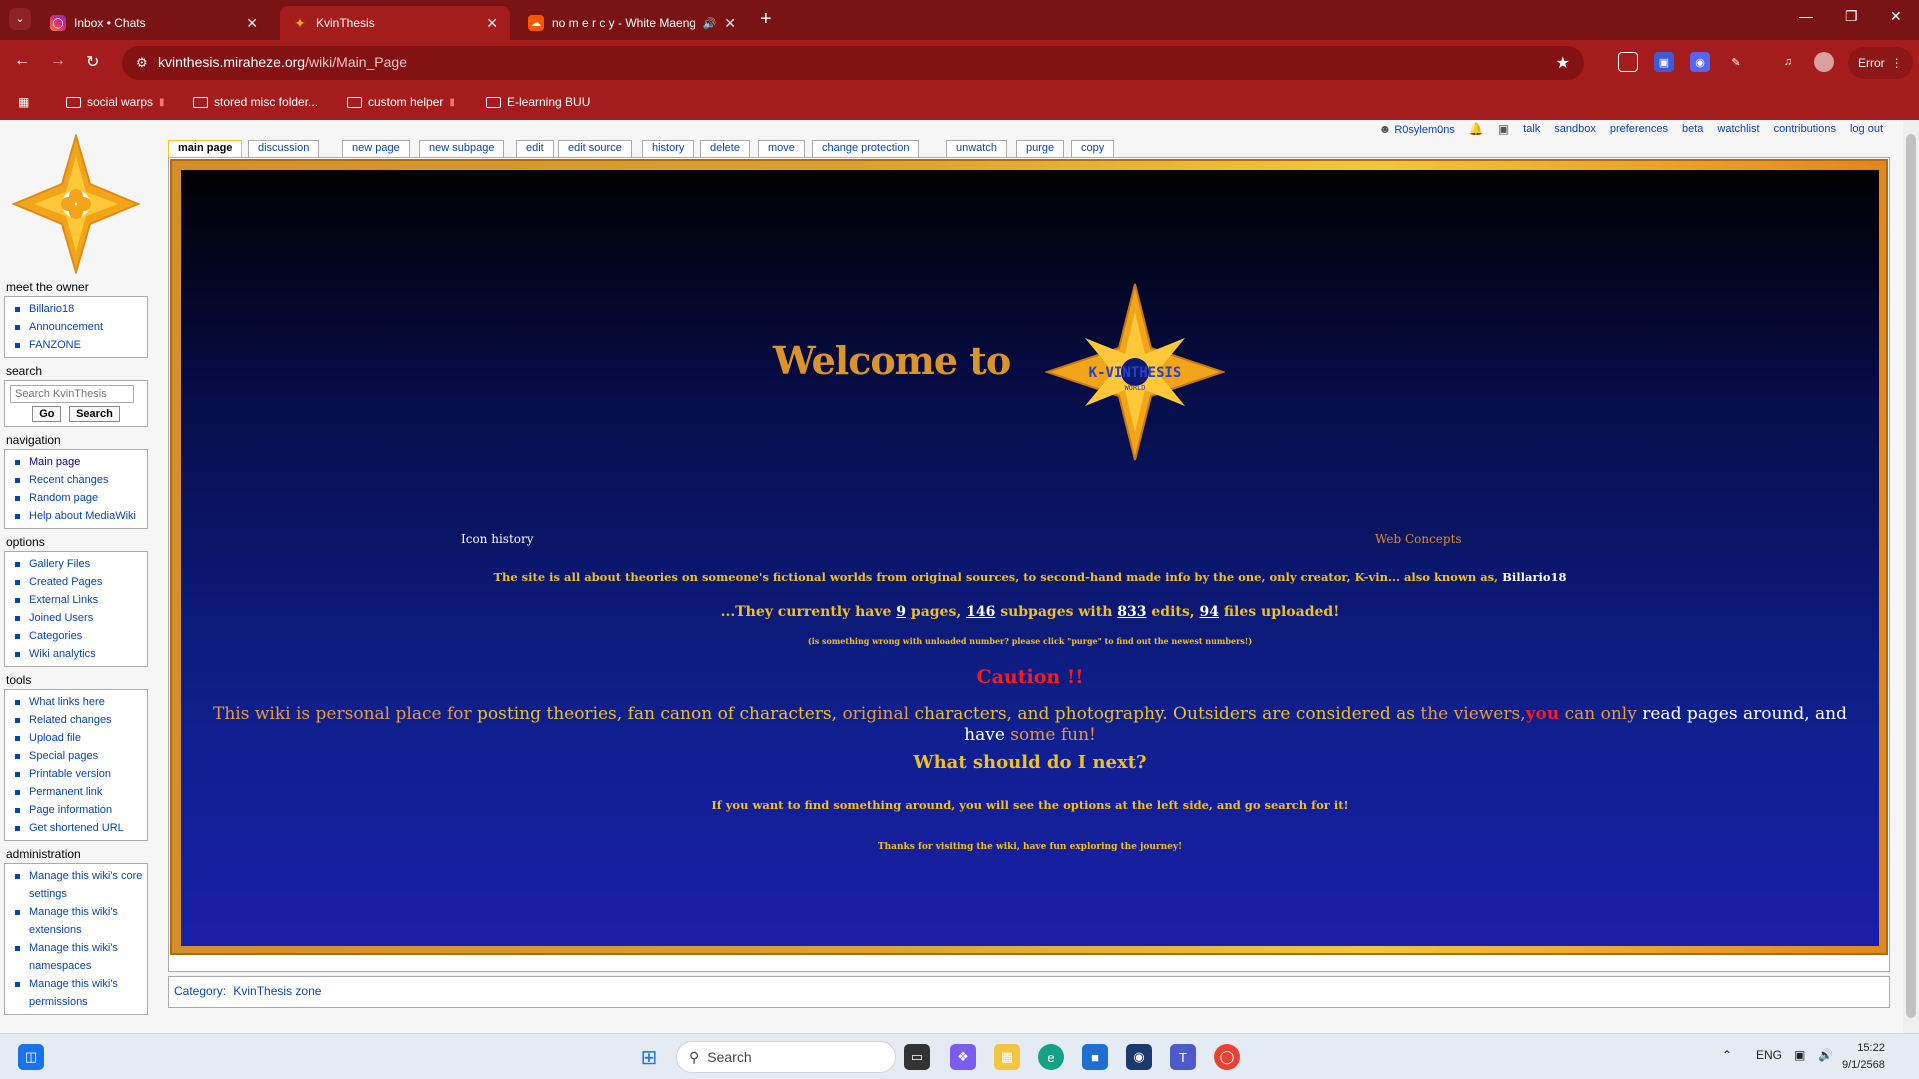  What do you see at coordinates (23, 102) in the screenshot?
I see `apps-grid-icon: ▦` at bounding box center [23, 102].